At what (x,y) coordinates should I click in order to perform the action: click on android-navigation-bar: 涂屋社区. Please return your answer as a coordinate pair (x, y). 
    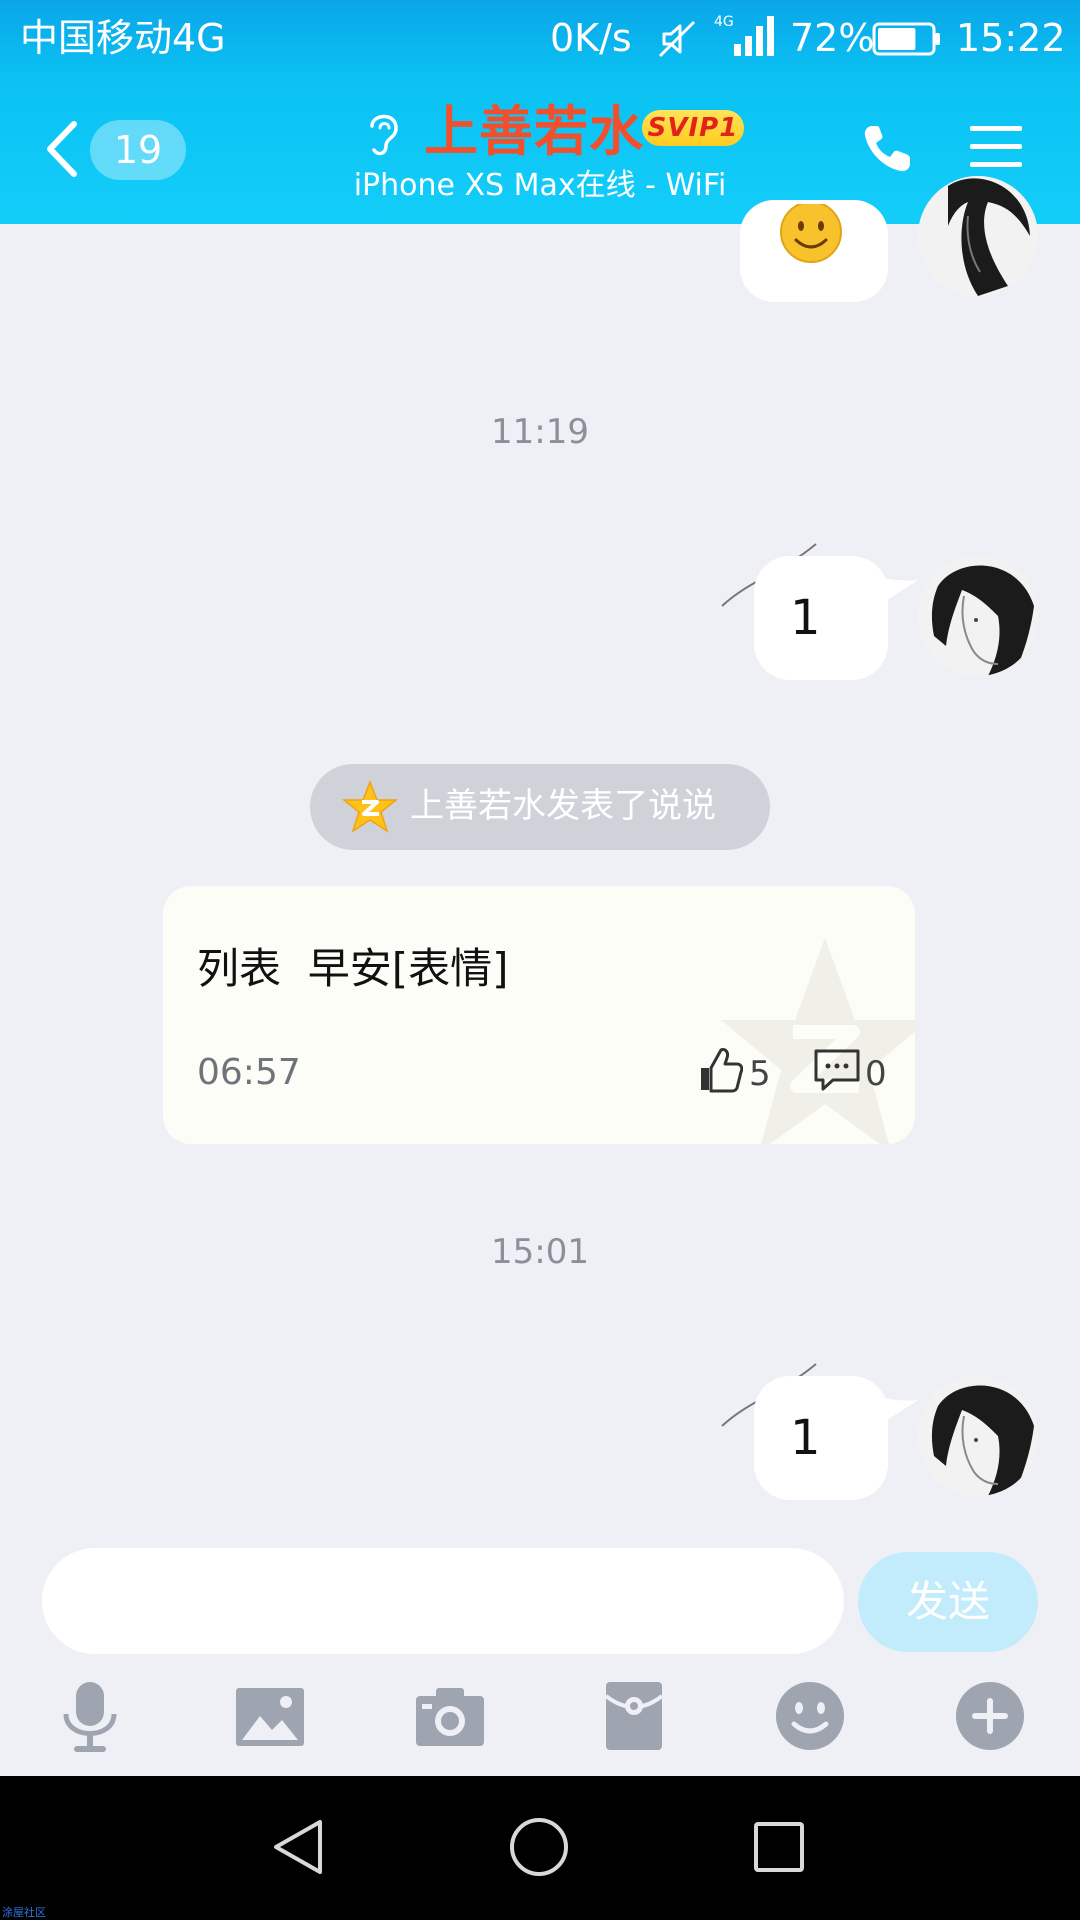
    Looking at the image, I should click on (540, 1848).